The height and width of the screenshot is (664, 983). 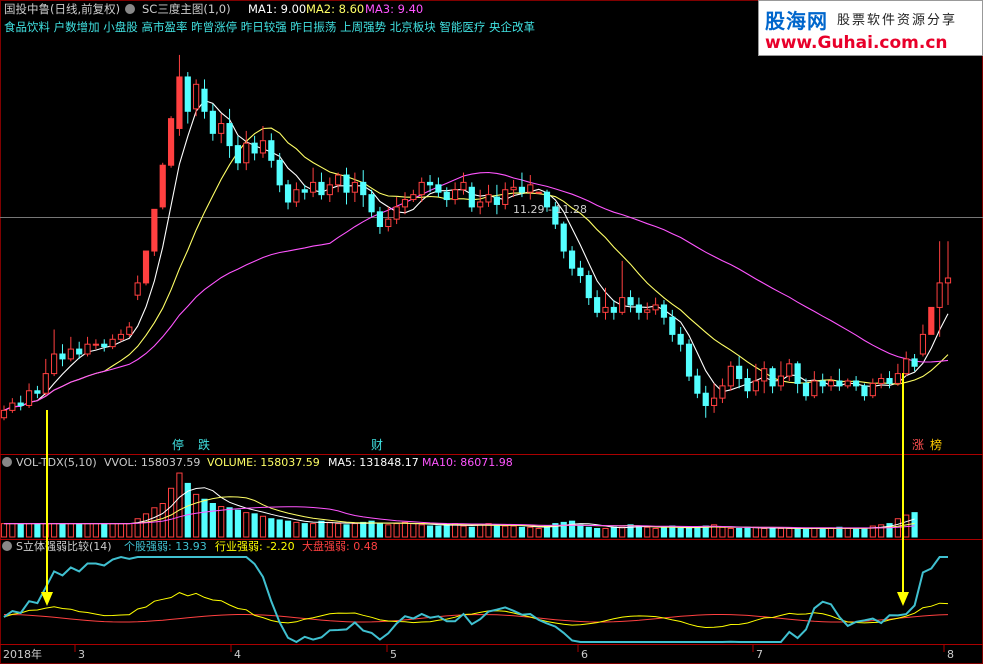 I want to click on indicator-title: SC三度主图(1,0), so click(x=186, y=9).